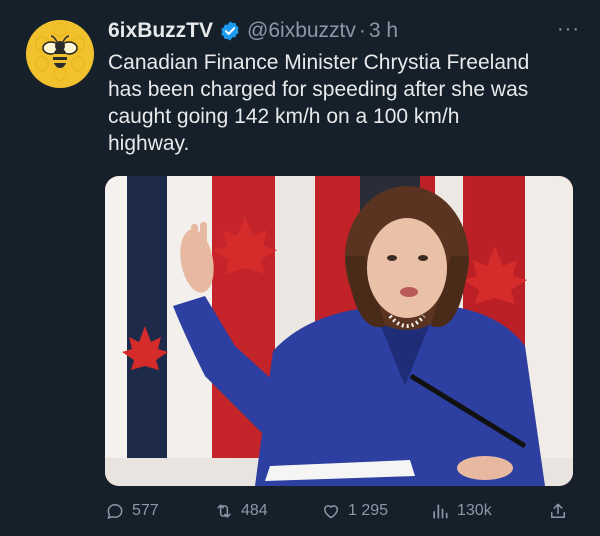 The height and width of the screenshot is (536, 600). What do you see at coordinates (383, 31) in the screenshot?
I see `timestamp: 3 h` at bounding box center [383, 31].